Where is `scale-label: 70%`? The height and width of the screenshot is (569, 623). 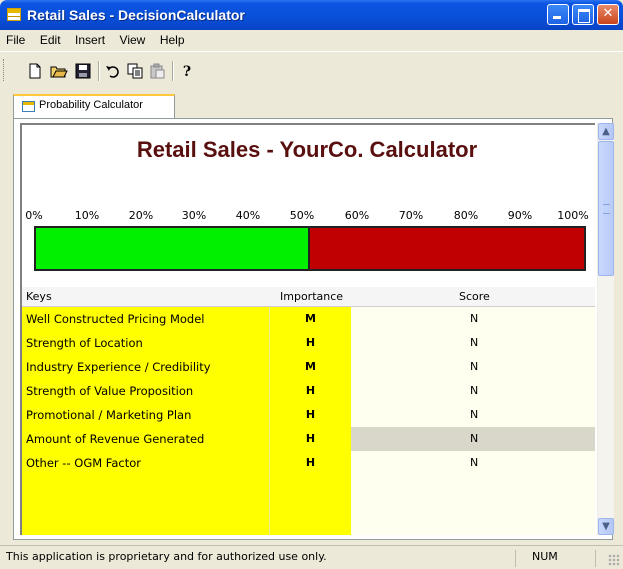 scale-label: 70% is located at coordinates (411, 215).